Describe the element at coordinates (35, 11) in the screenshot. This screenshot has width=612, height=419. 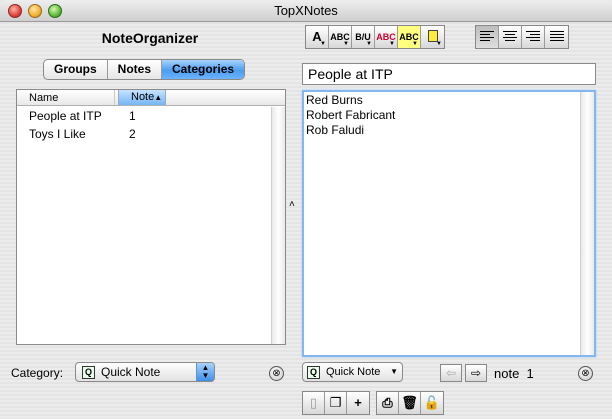
I see `minimize-window-button` at that location.